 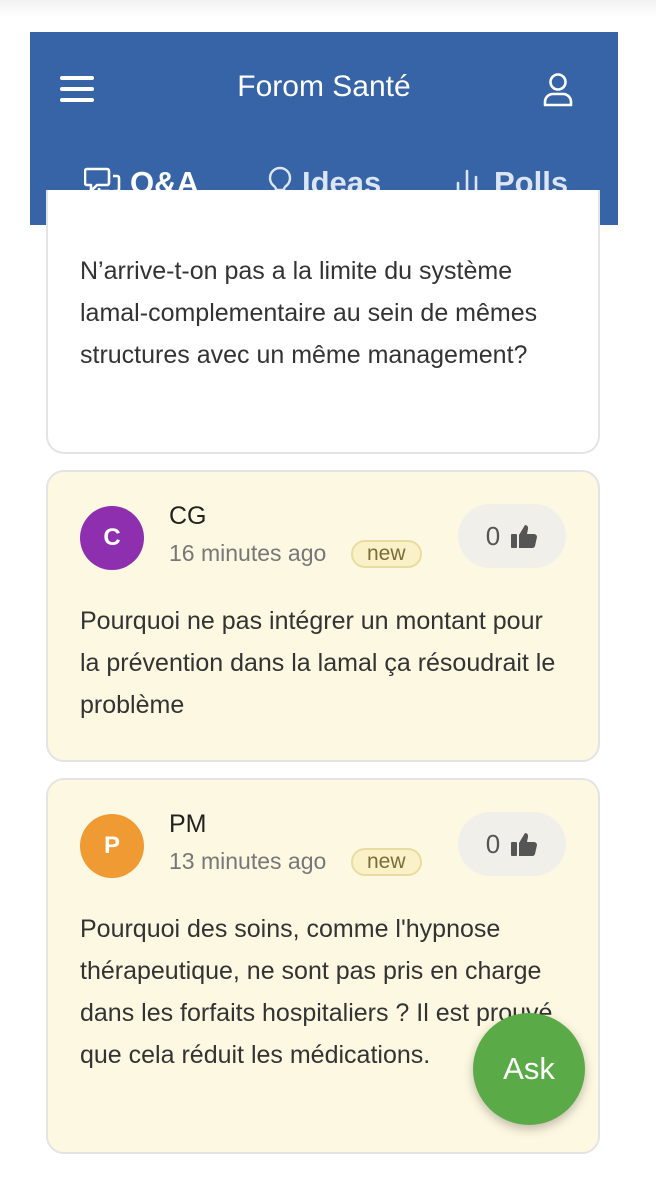 What do you see at coordinates (188, 516) in the screenshot?
I see `author-name: CG` at bounding box center [188, 516].